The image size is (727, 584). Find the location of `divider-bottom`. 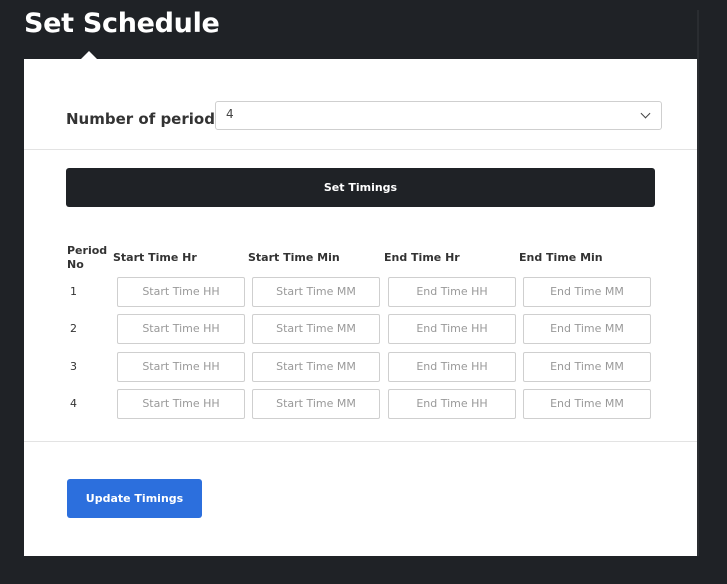

divider-bottom is located at coordinates (360, 441).